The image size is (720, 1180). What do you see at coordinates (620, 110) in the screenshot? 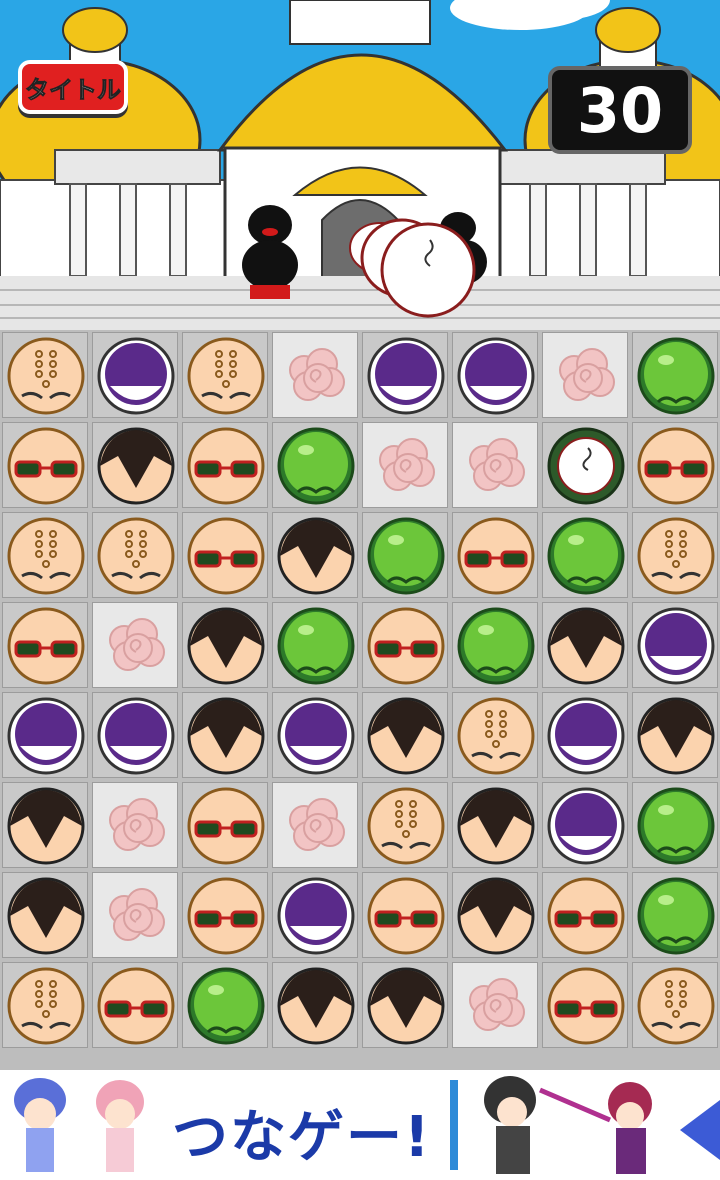
I see `timer-display: 30` at bounding box center [620, 110].